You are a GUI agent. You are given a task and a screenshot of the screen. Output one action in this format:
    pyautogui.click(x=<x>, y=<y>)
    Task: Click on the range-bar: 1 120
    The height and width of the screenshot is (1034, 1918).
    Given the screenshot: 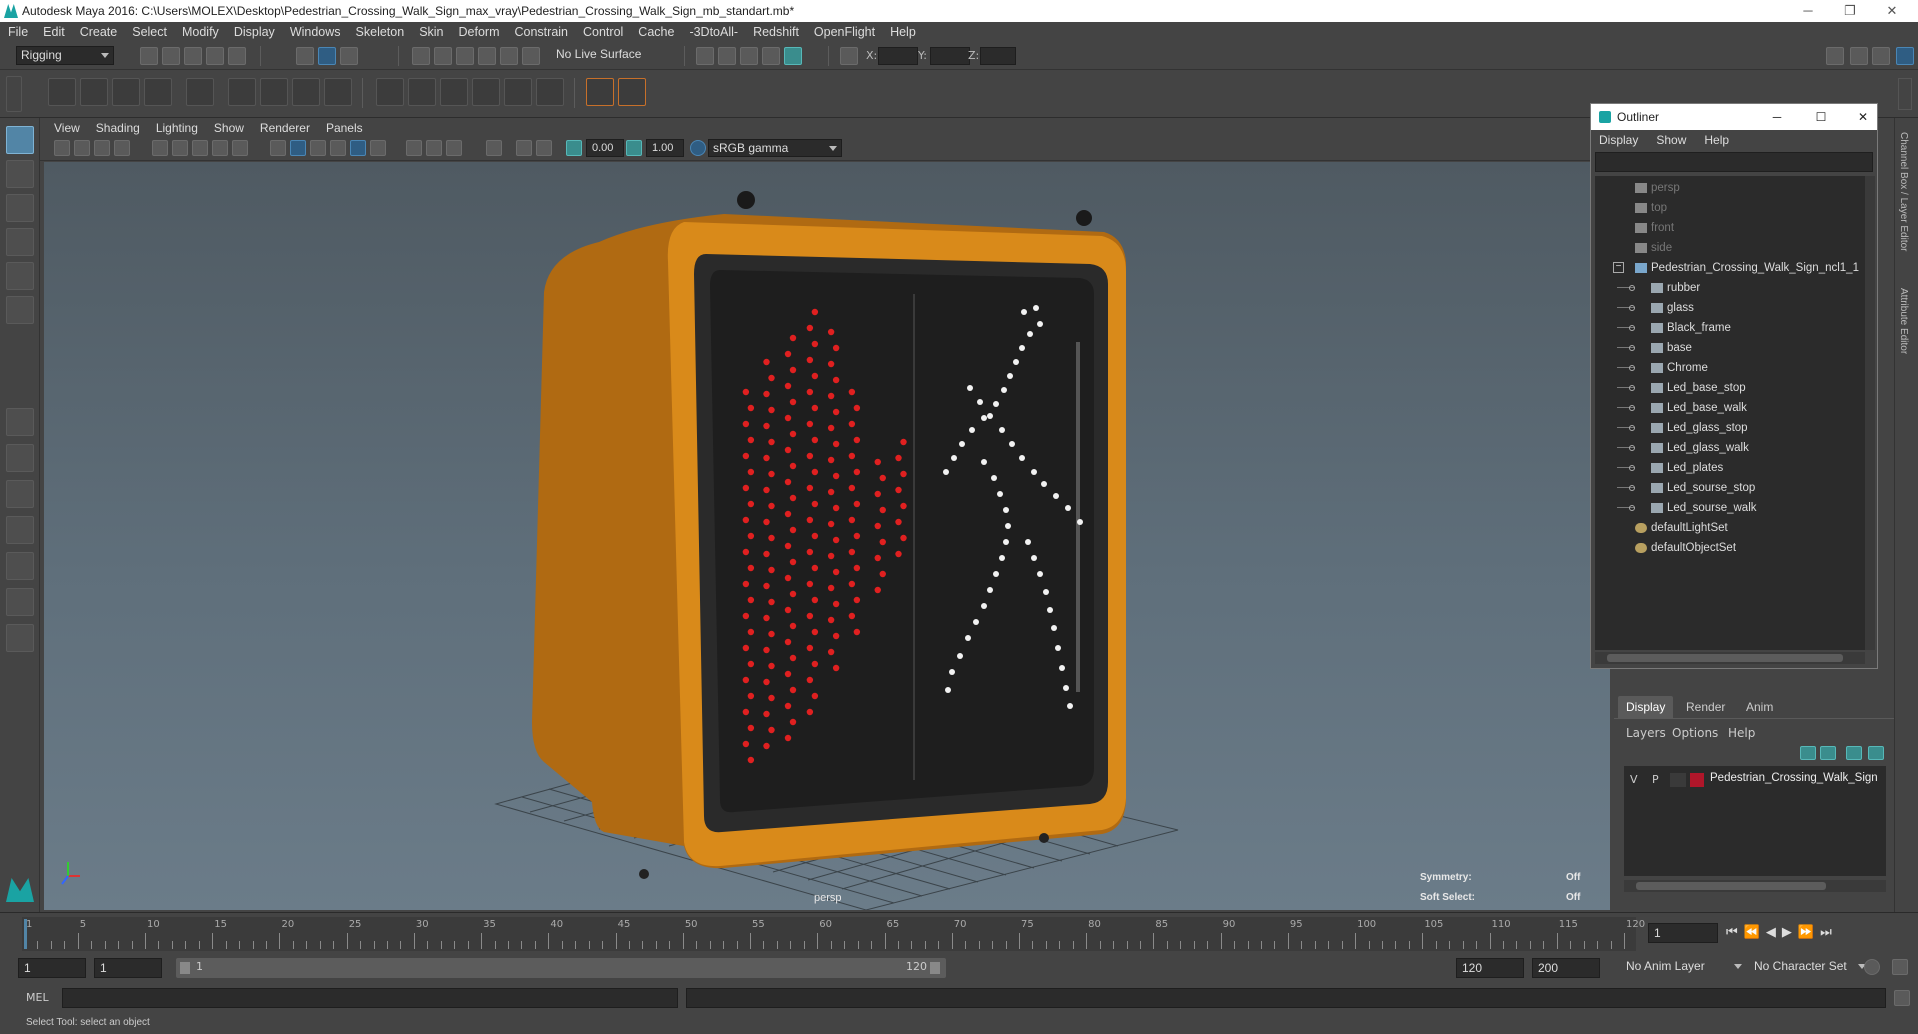 What is the action you would take?
    pyautogui.click(x=561, y=968)
    